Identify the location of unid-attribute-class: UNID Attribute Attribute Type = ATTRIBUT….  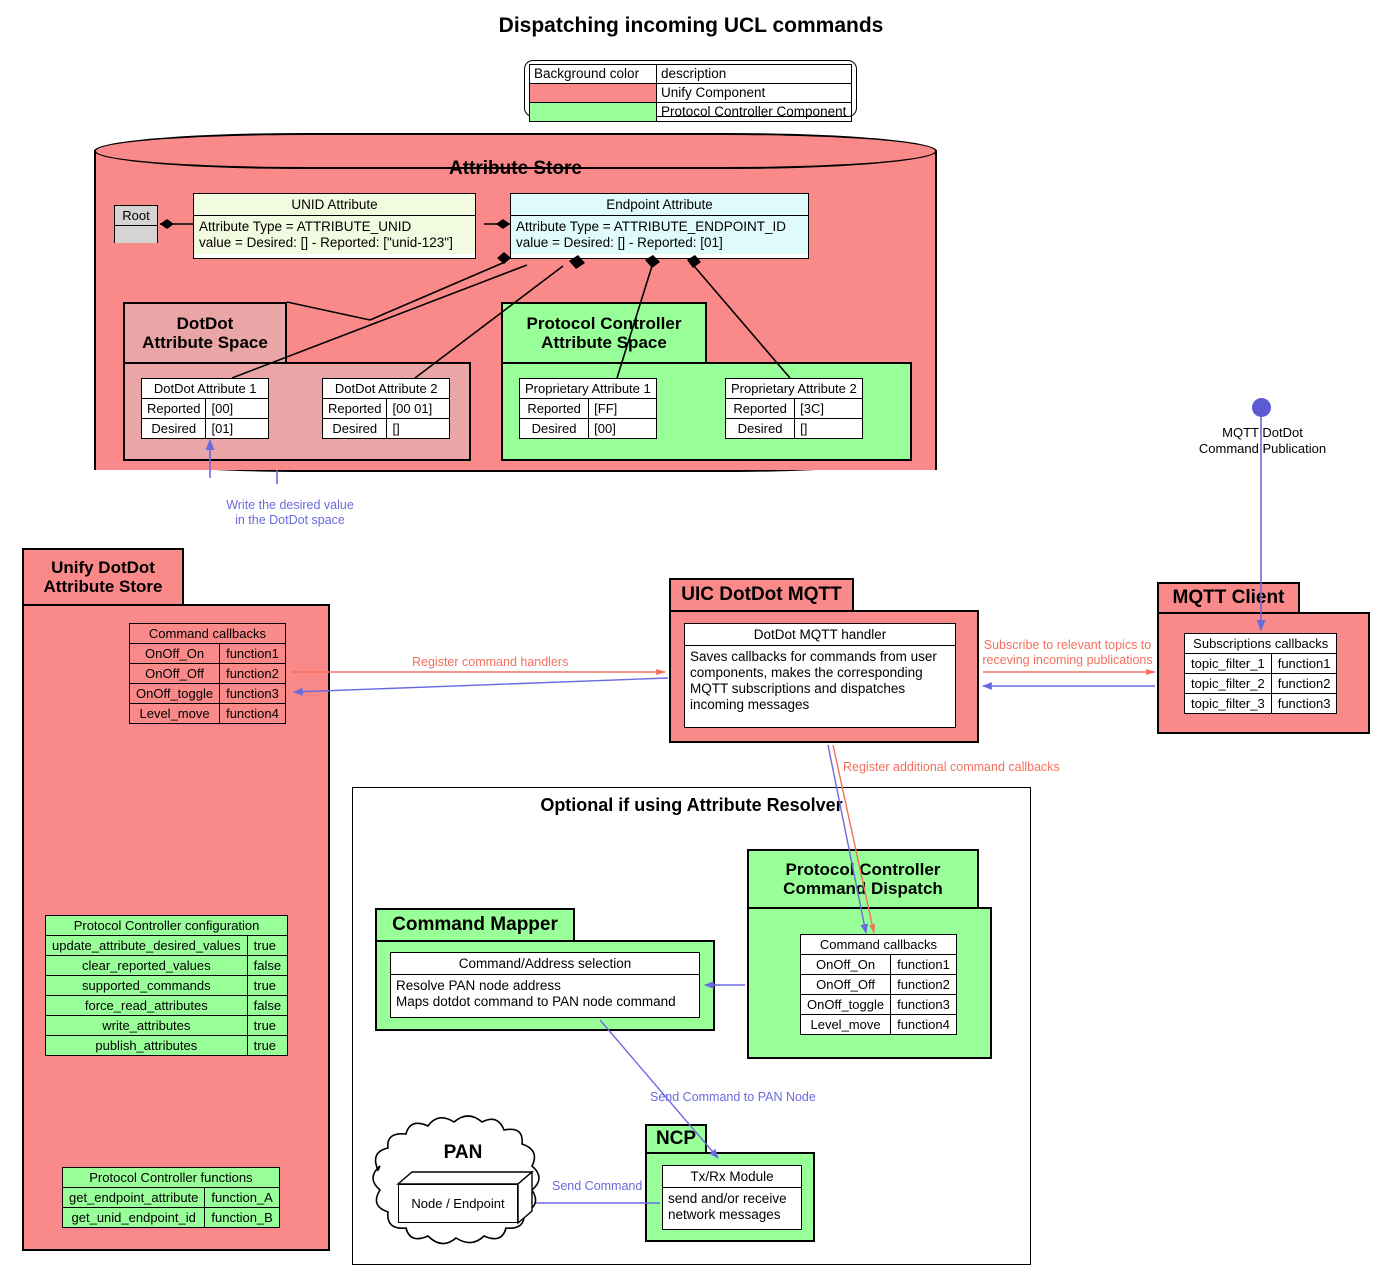
(334, 226).